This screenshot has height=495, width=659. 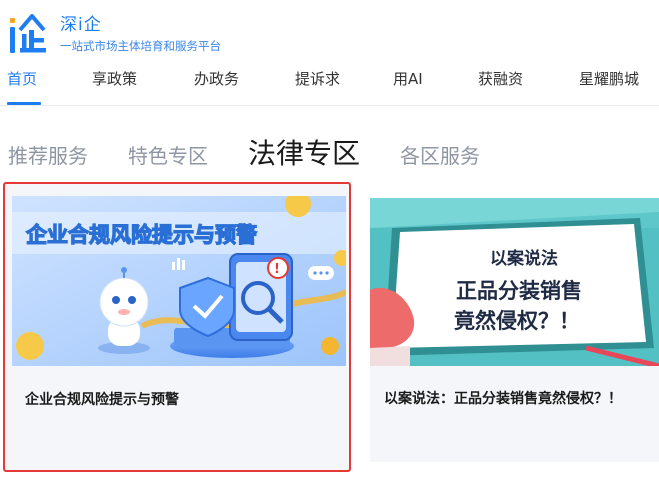 I want to click on brand-tagline: 一站式市场主体培育和服务平台, so click(x=140, y=46).